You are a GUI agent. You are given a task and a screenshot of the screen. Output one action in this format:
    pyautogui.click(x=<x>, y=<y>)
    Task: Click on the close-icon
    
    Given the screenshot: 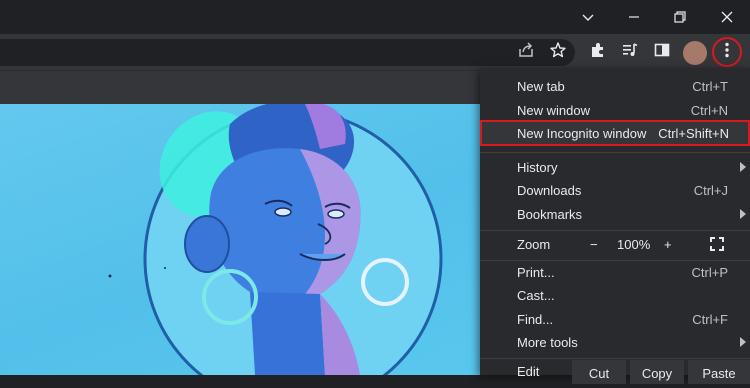 What is the action you would take?
    pyautogui.click(x=727, y=17)
    